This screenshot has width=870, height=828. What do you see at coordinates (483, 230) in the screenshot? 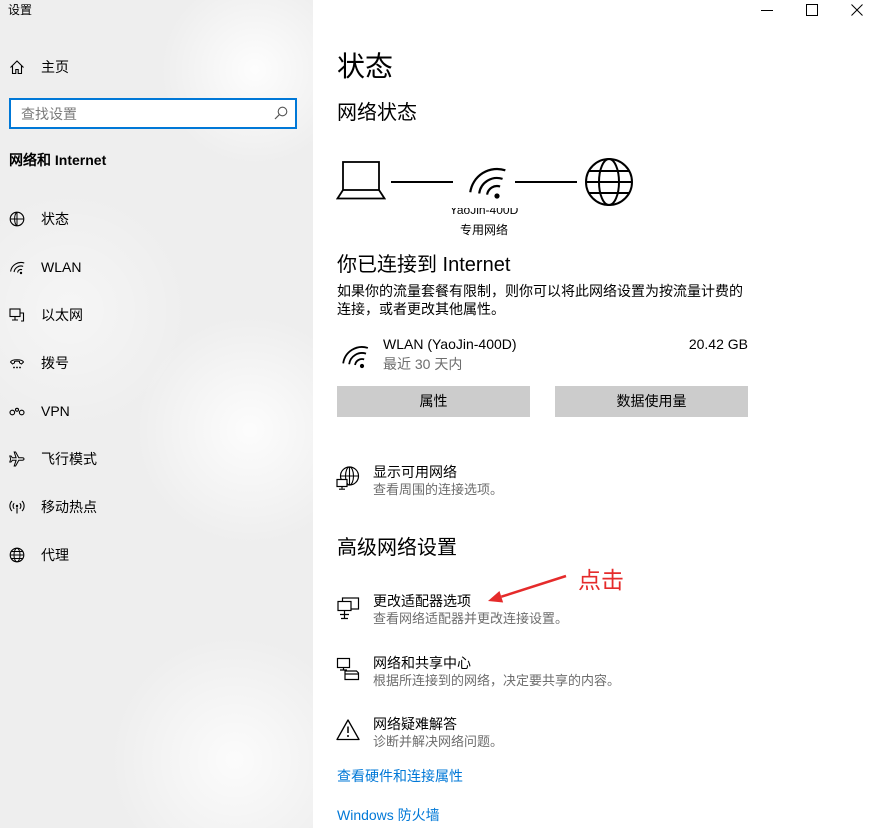
I see `network-type: 专用网络` at bounding box center [483, 230].